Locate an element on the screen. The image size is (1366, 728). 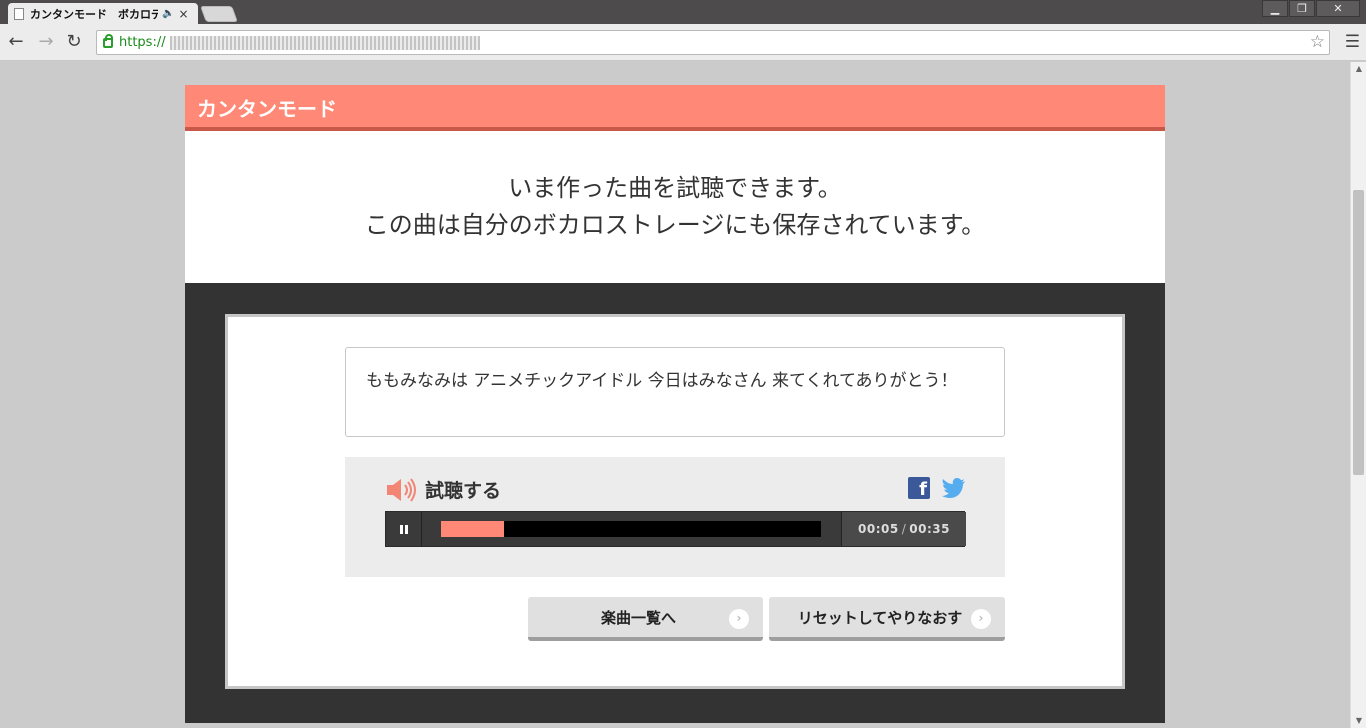
browser-titlebar: カンタンモード ボカロデュ 🔈 × ▁ ❐ ✕ is located at coordinates (683, 12).